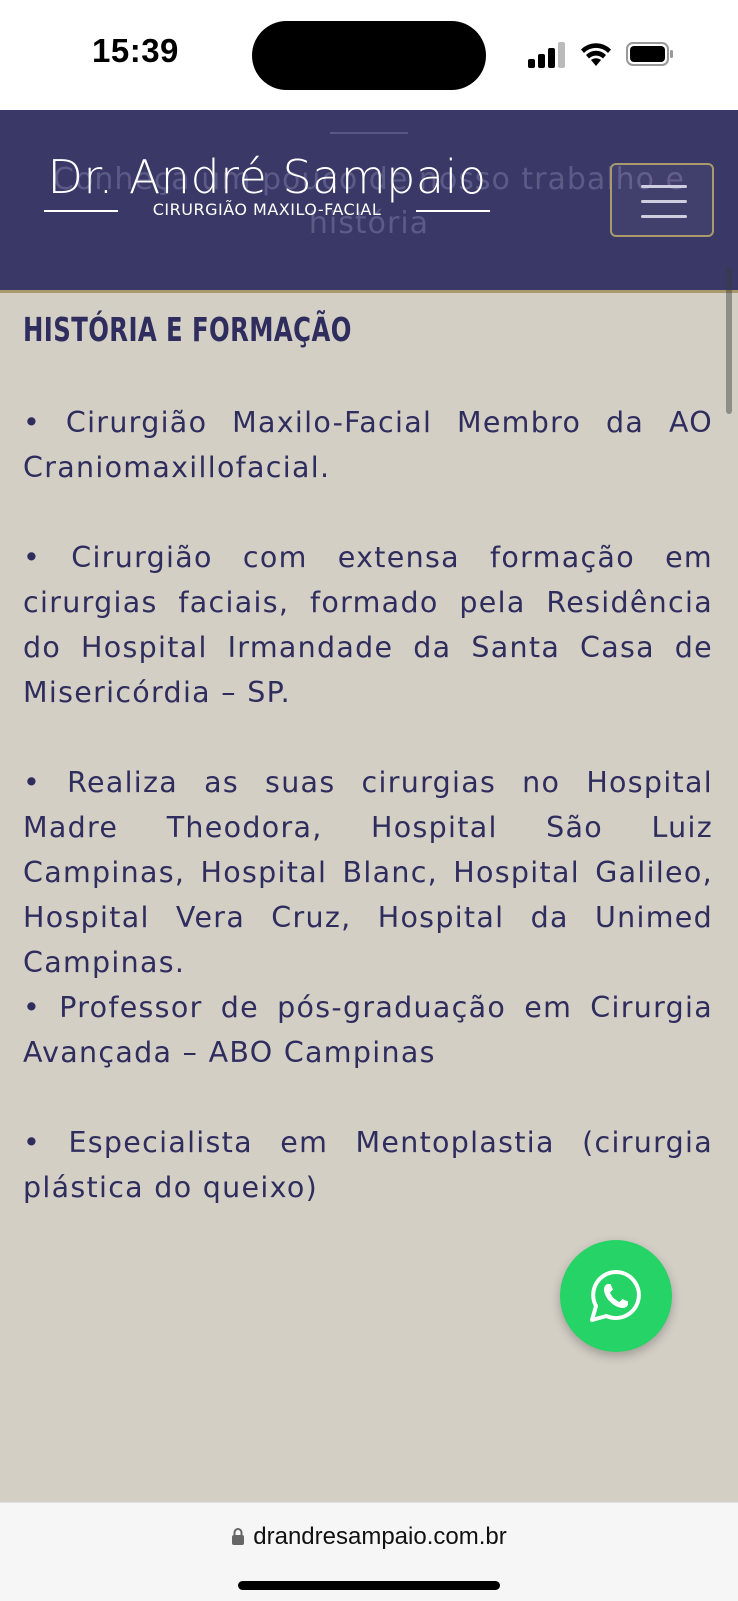  I want to click on logo-rule, so click(453, 211).